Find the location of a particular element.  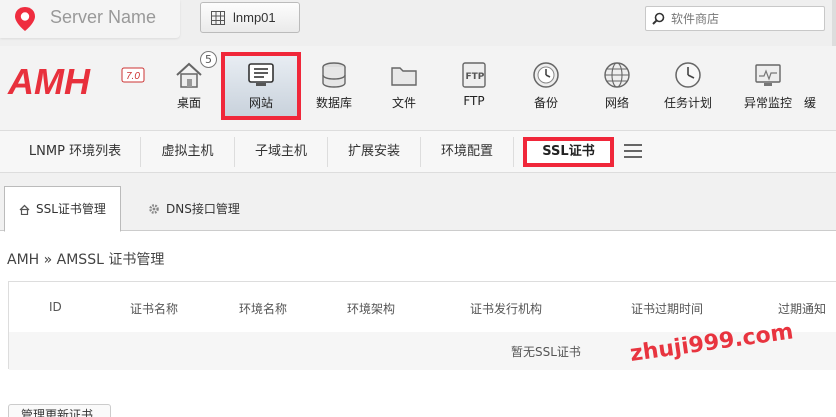

tab-dns-api-management: DNS接口管理 is located at coordinates (194, 208).